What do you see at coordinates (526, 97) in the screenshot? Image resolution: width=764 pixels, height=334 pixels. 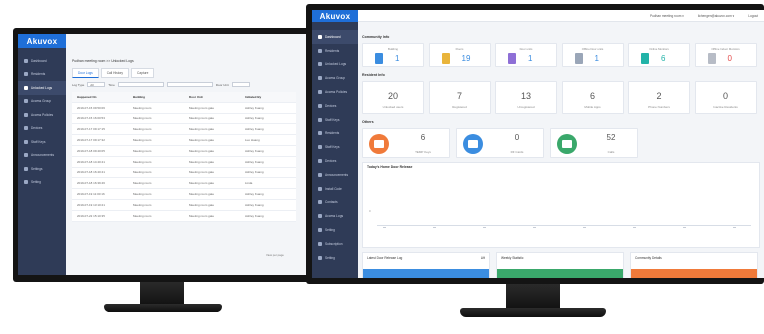 I see `resident-card: 13 Unregistered` at bounding box center [526, 97].